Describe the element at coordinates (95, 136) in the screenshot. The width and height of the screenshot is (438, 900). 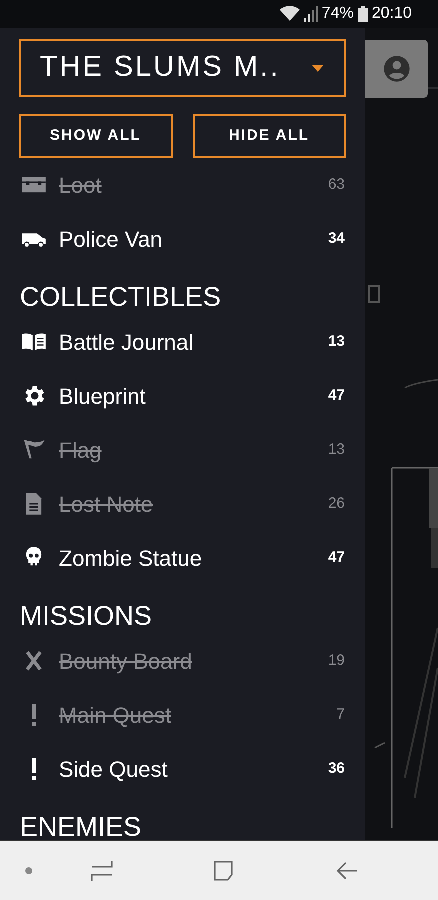
I see `toggle-all-button: SHOW ALL` at that location.